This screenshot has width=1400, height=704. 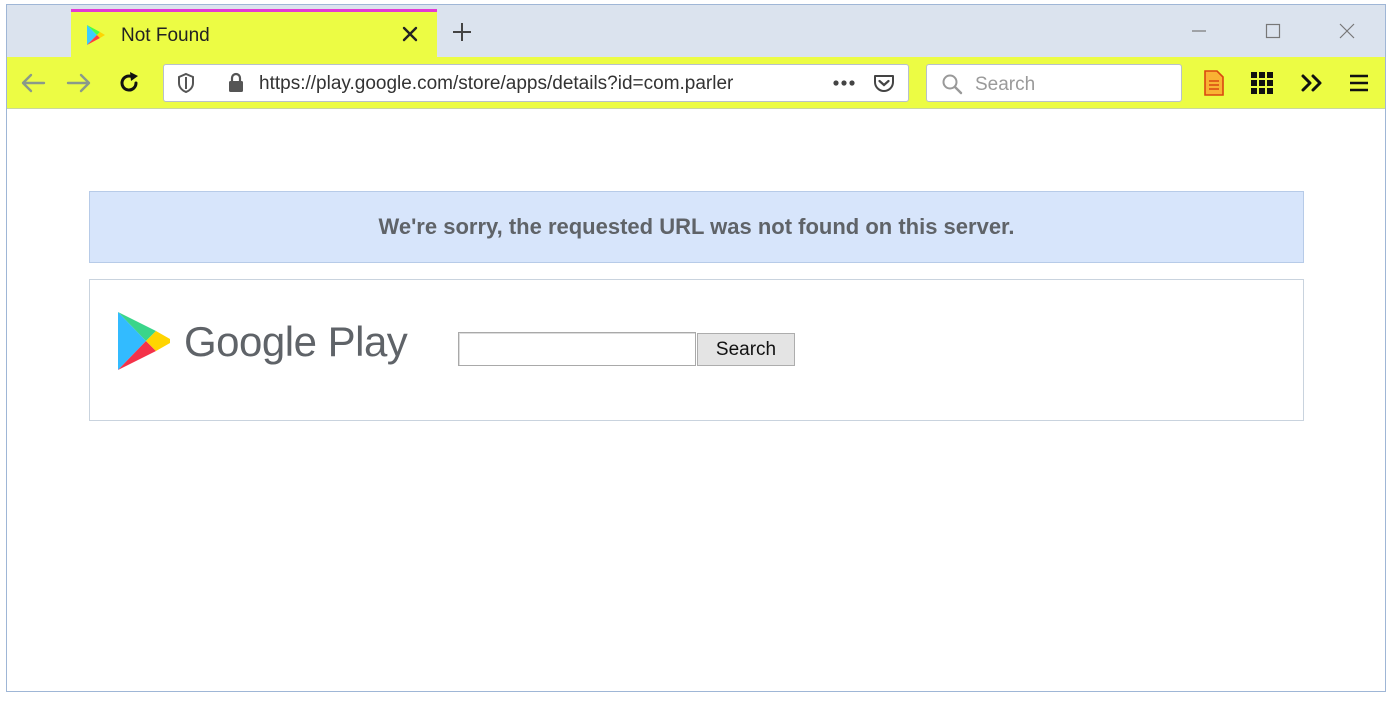 I want to click on tab-not-found: Not Found, so click(x=254, y=33).